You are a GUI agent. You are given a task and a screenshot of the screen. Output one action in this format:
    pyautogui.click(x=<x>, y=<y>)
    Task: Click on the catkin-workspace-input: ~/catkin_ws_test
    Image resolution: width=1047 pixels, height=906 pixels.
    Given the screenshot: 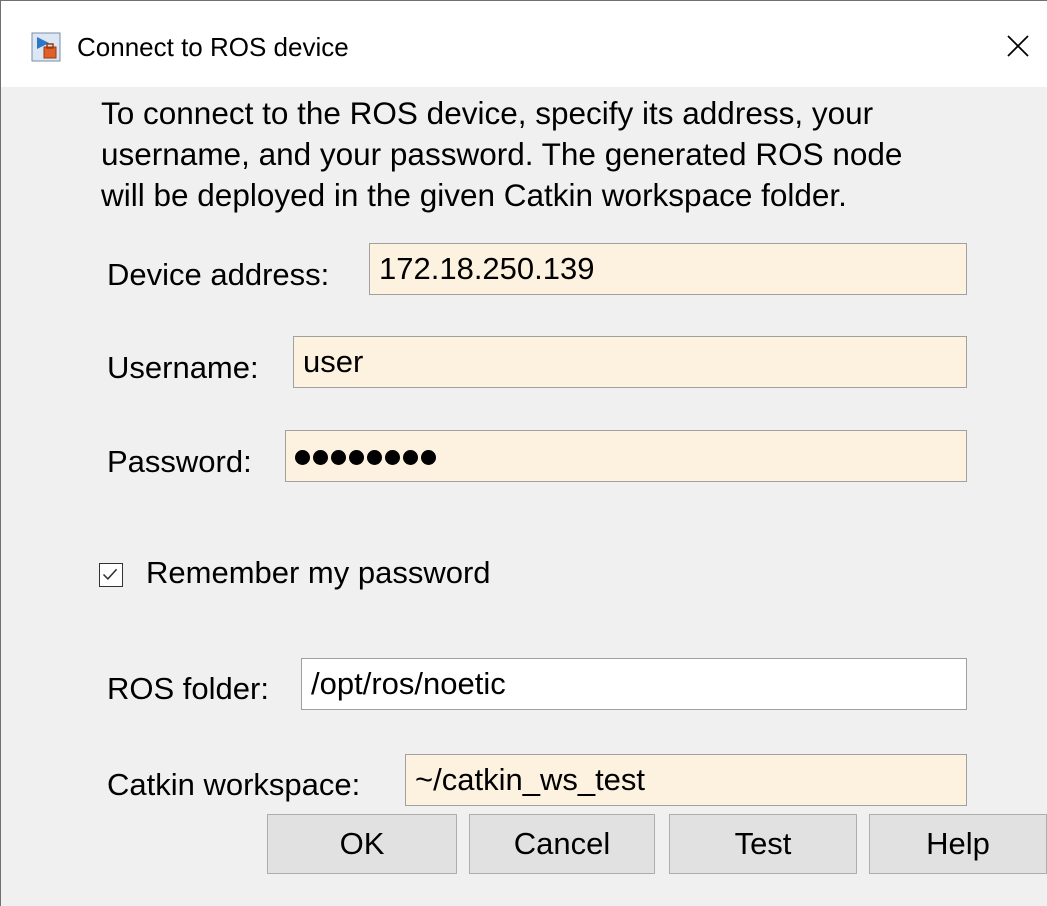 What is the action you would take?
    pyautogui.click(x=686, y=780)
    